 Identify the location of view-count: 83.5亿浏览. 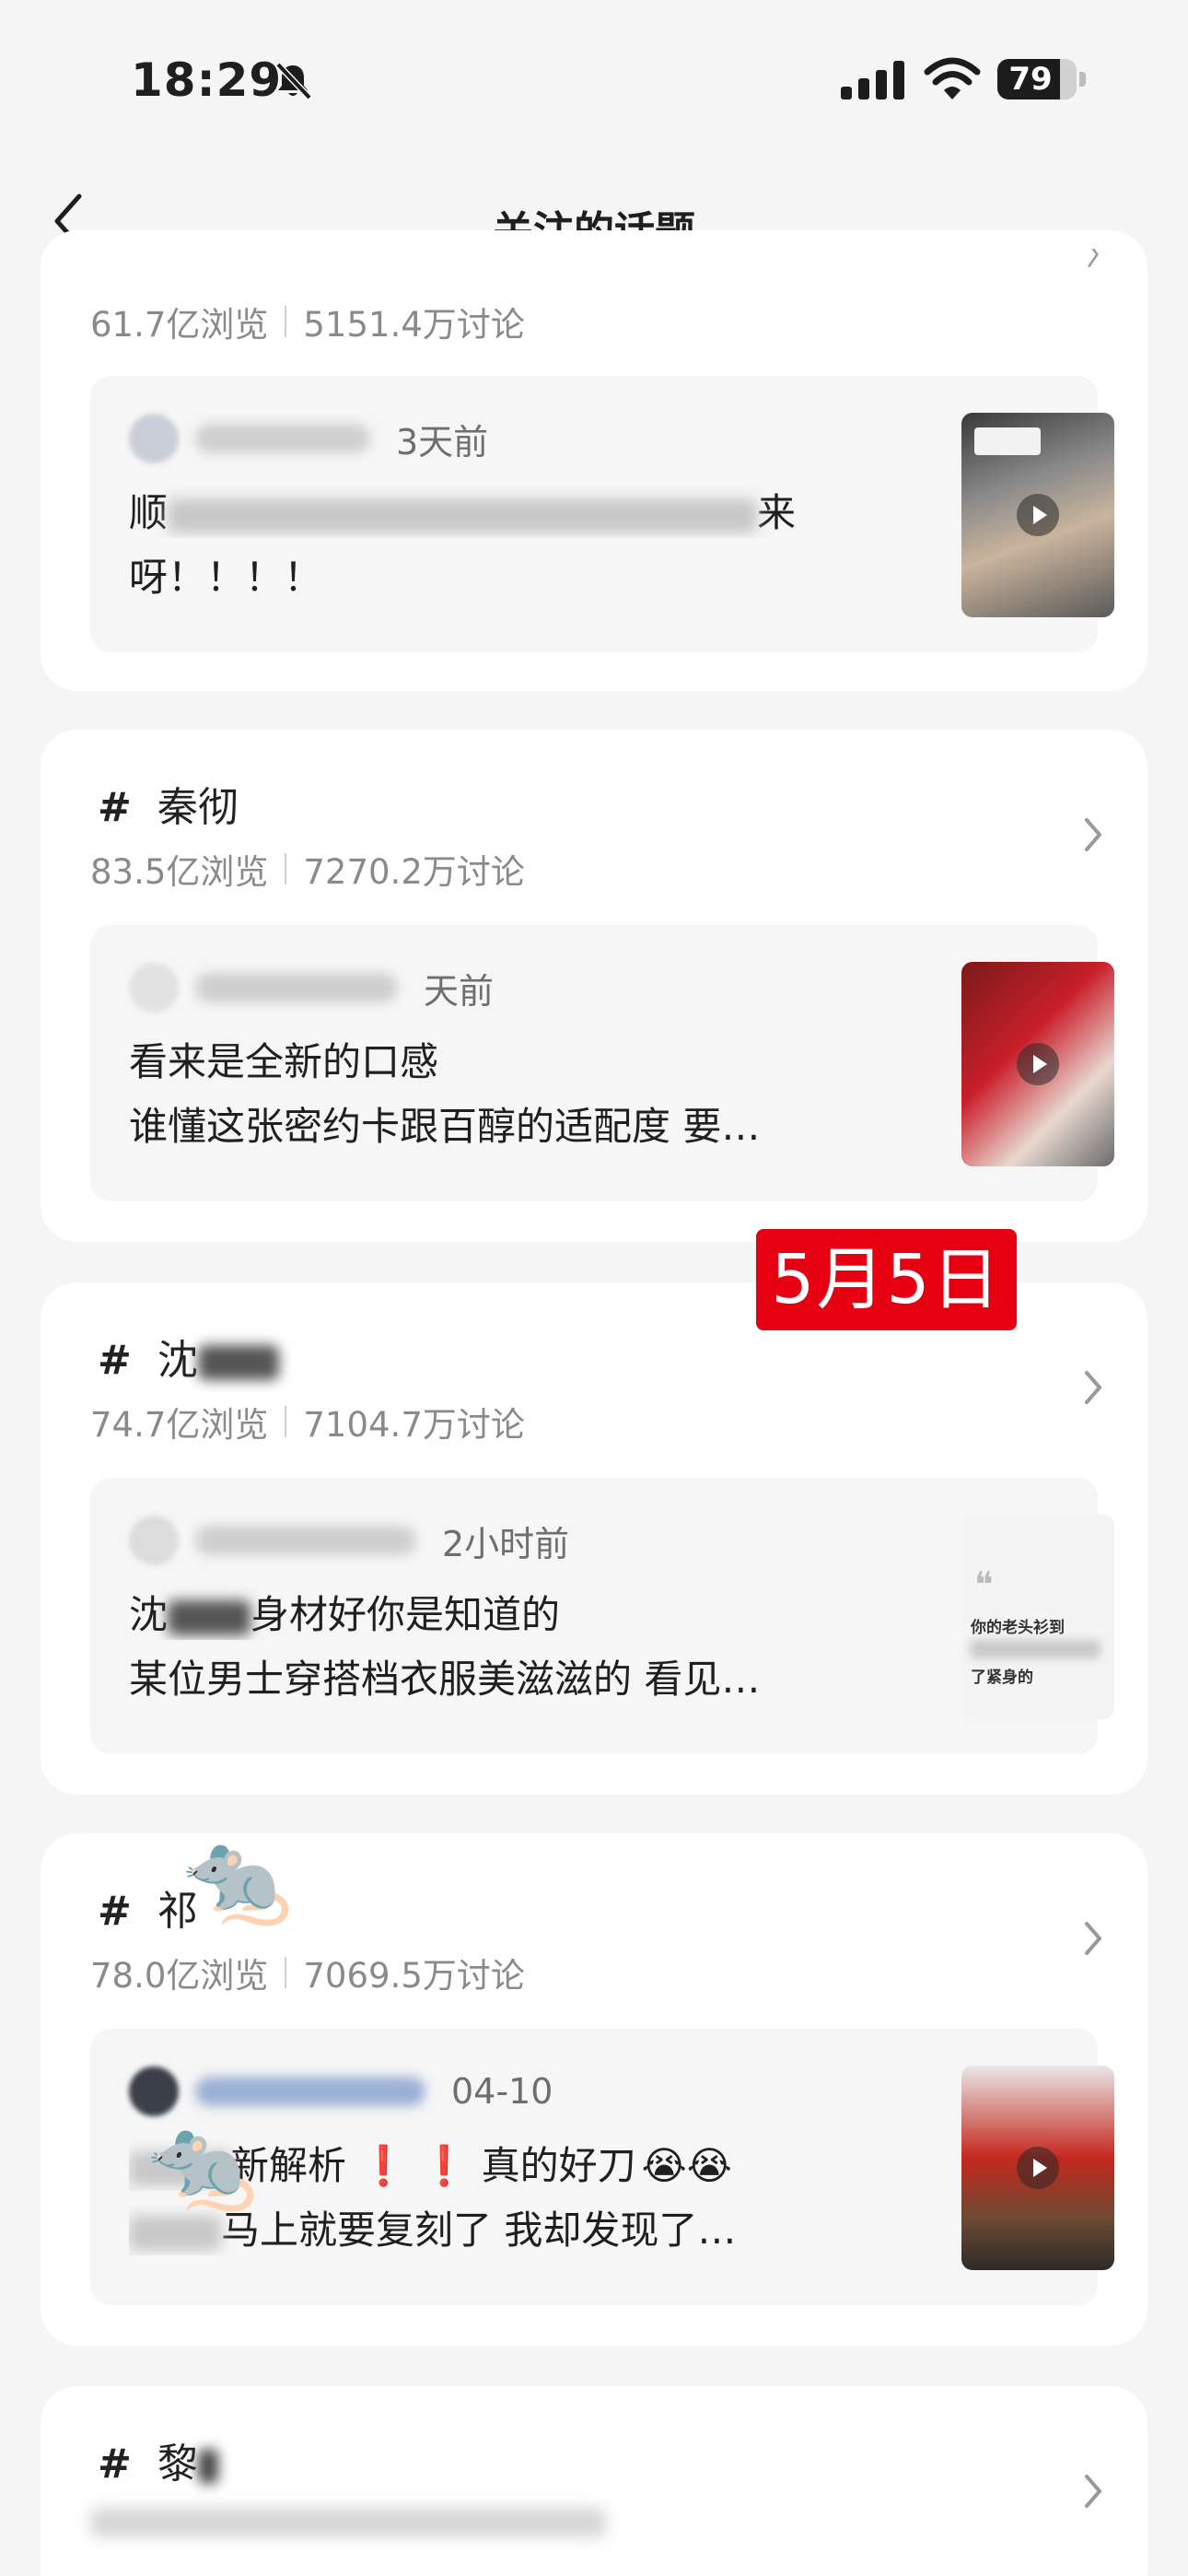
(179, 872).